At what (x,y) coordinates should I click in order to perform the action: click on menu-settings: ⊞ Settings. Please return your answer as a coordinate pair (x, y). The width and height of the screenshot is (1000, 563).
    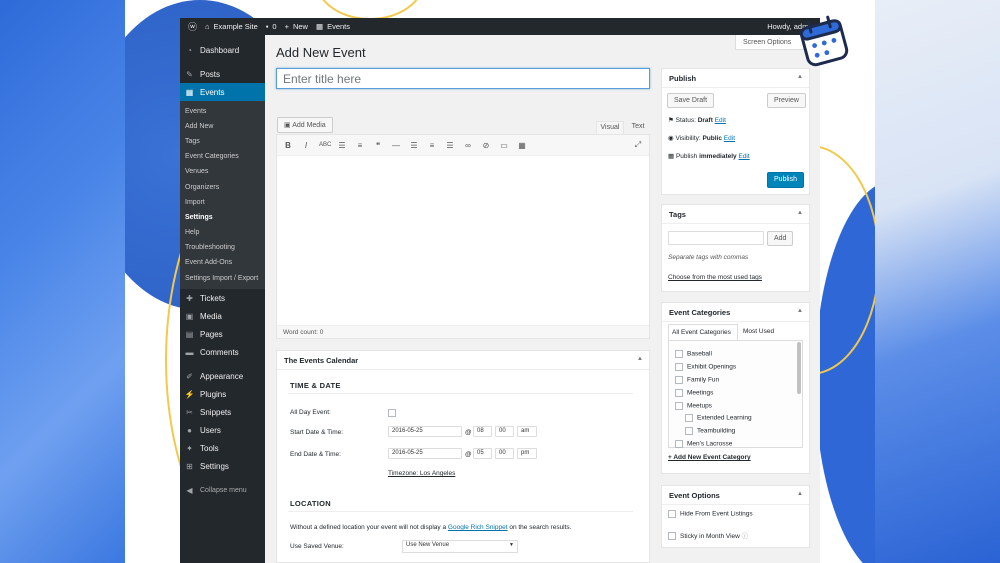
    Looking at the image, I should click on (222, 466).